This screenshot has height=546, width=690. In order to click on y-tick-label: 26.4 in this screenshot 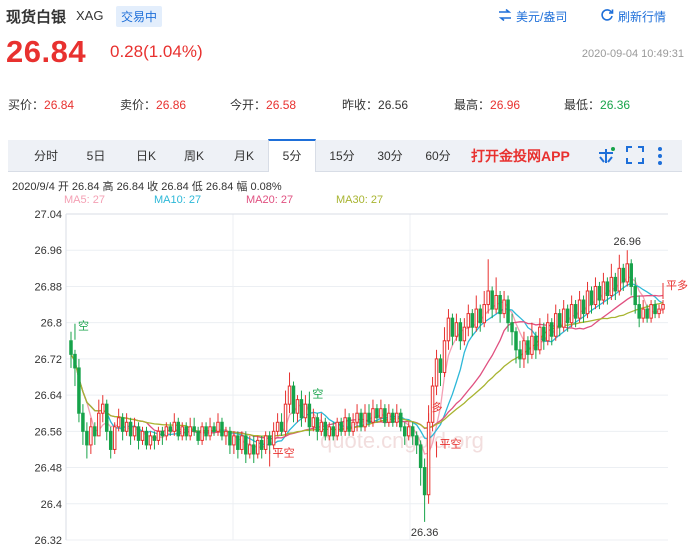, I will do `click(51, 505)`.